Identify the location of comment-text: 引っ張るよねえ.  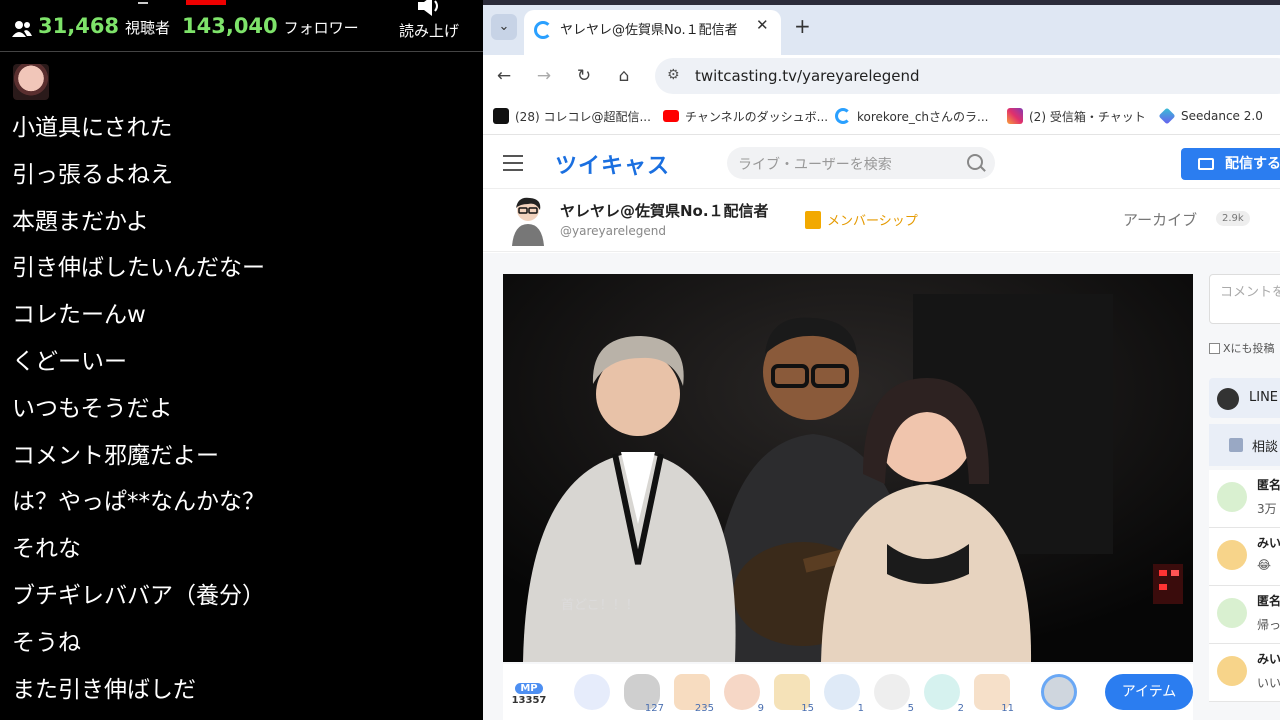
(92, 174).